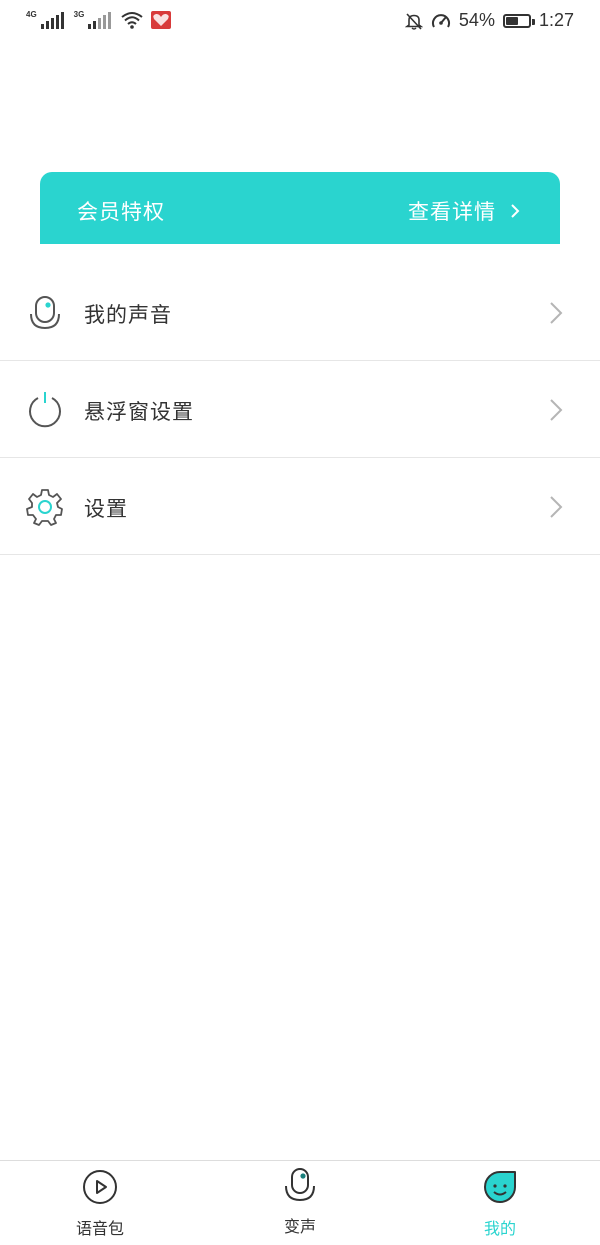 The width and height of the screenshot is (600, 1245). I want to click on bottom-tab-bar: 语音包 变声 我的, so click(300, 1202).